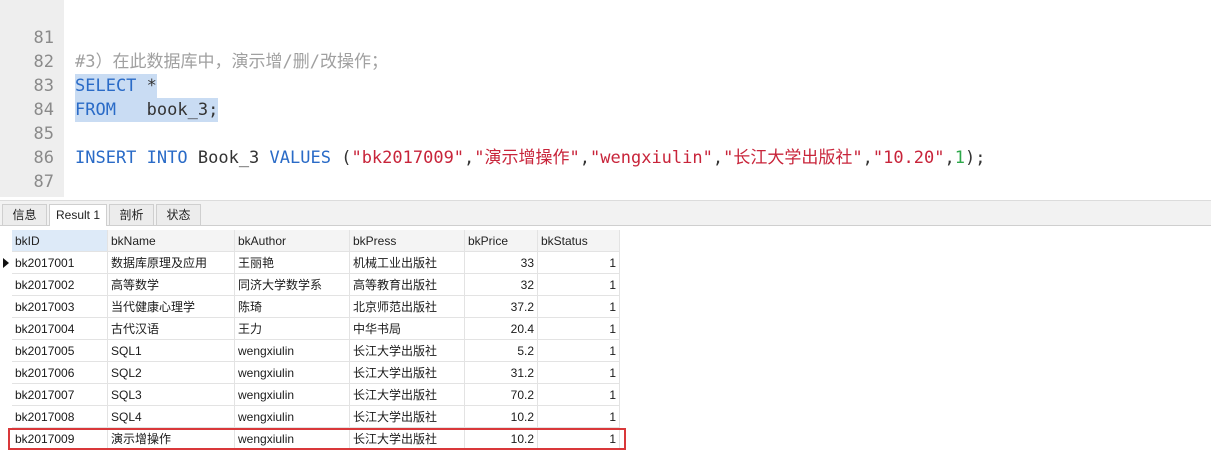 The height and width of the screenshot is (464, 1211). Describe the element at coordinates (60, 417) in the screenshot. I see `cell-bkid: bk2017008` at that location.